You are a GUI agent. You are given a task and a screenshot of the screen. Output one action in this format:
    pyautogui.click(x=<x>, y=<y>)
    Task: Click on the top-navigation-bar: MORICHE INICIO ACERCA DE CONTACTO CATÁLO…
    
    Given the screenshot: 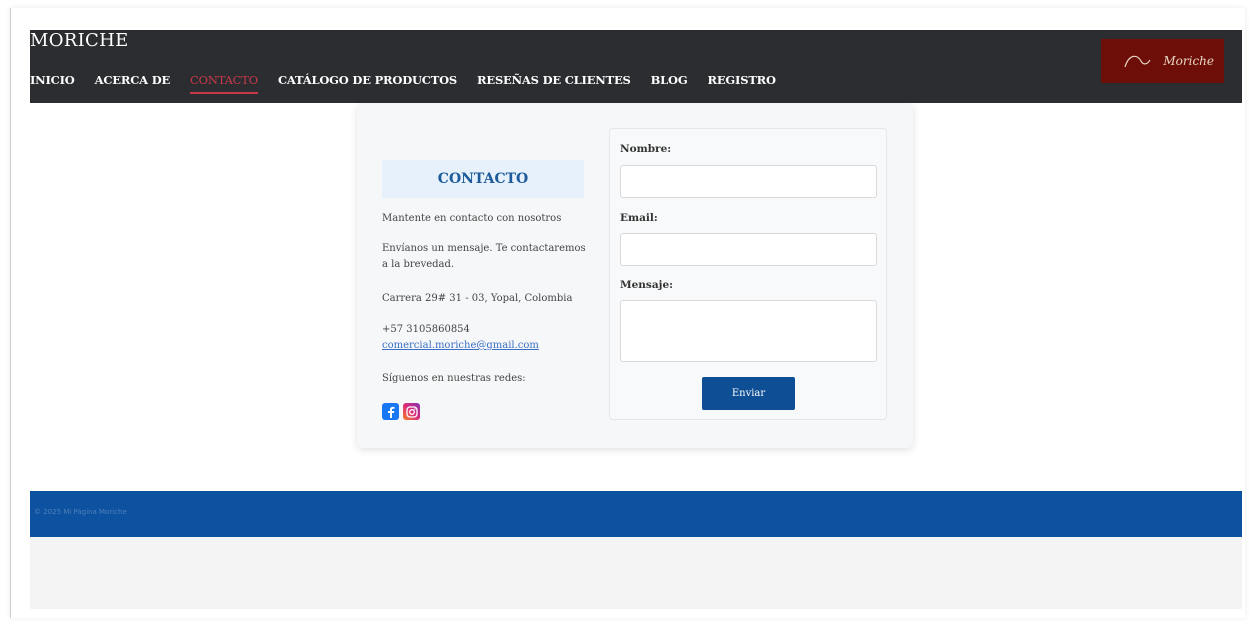 What is the action you would take?
    pyautogui.click(x=636, y=66)
    